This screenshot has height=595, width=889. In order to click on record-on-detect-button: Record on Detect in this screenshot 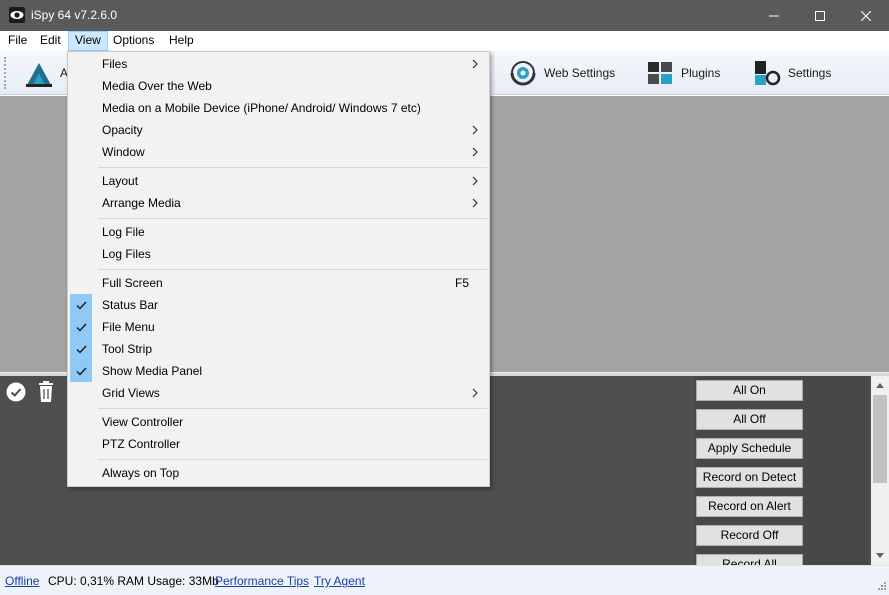, I will do `click(749, 477)`.